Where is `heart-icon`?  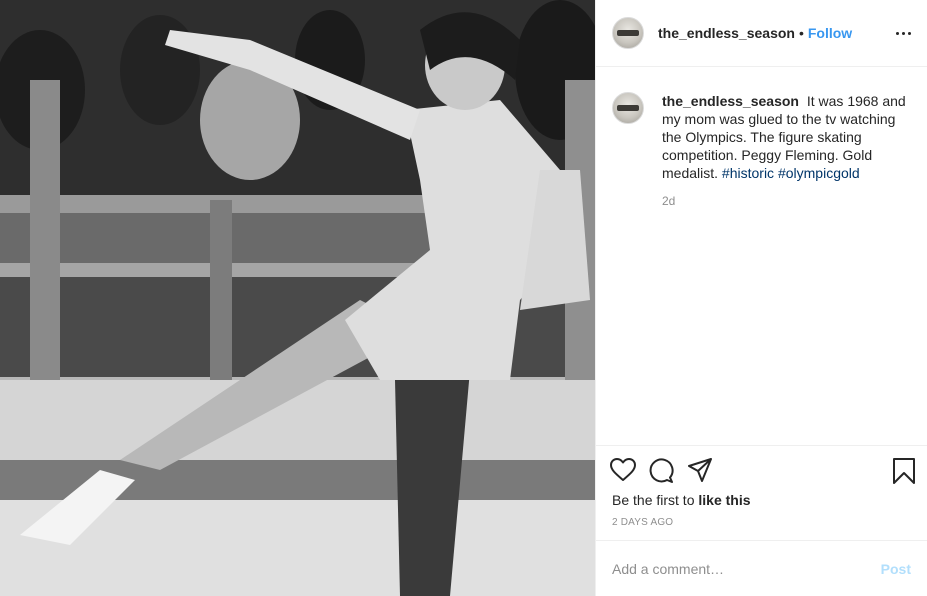
heart-icon is located at coordinates (623, 470).